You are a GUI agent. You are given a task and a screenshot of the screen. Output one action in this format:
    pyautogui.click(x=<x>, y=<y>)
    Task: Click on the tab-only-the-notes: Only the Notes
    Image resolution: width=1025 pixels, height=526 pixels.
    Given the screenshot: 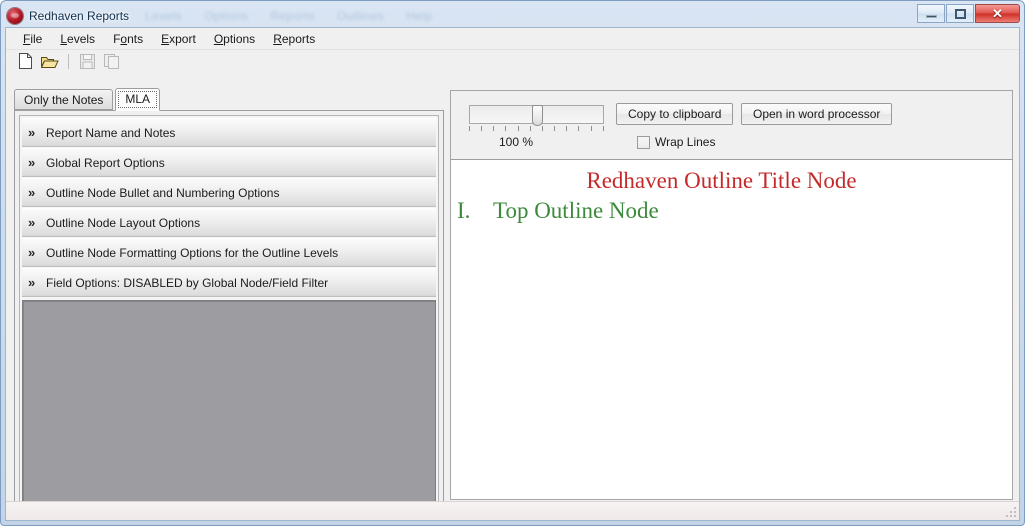 What is the action you would take?
    pyautogui.click(x=64, y=99)
    